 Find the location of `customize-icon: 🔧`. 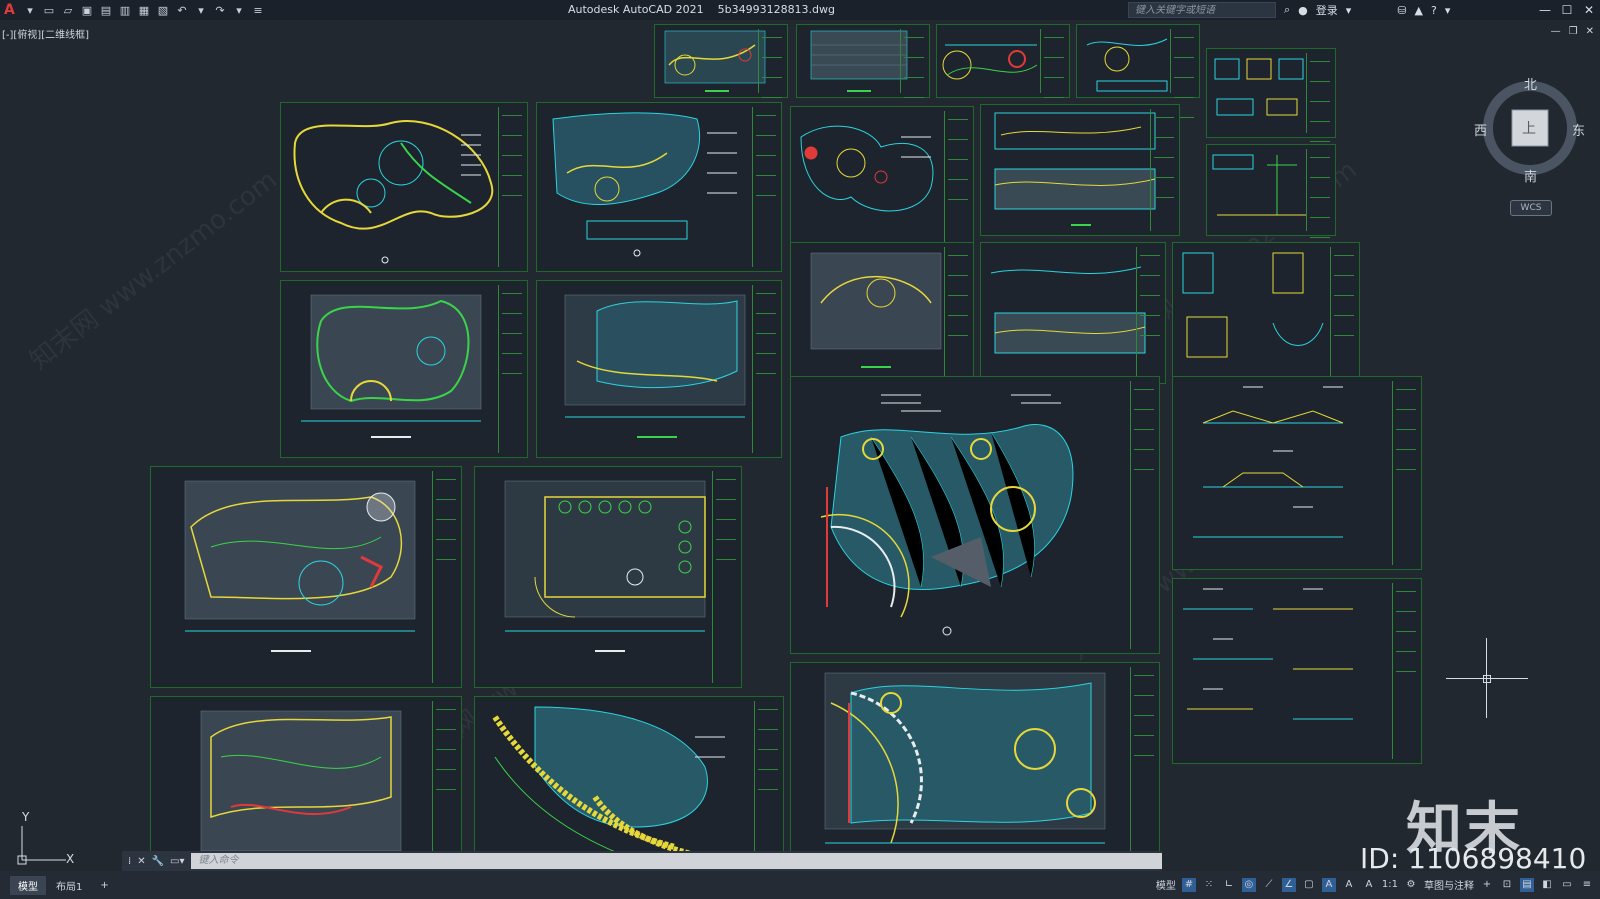

customize-icon: 🔧 is located at coordinates (158, 861).